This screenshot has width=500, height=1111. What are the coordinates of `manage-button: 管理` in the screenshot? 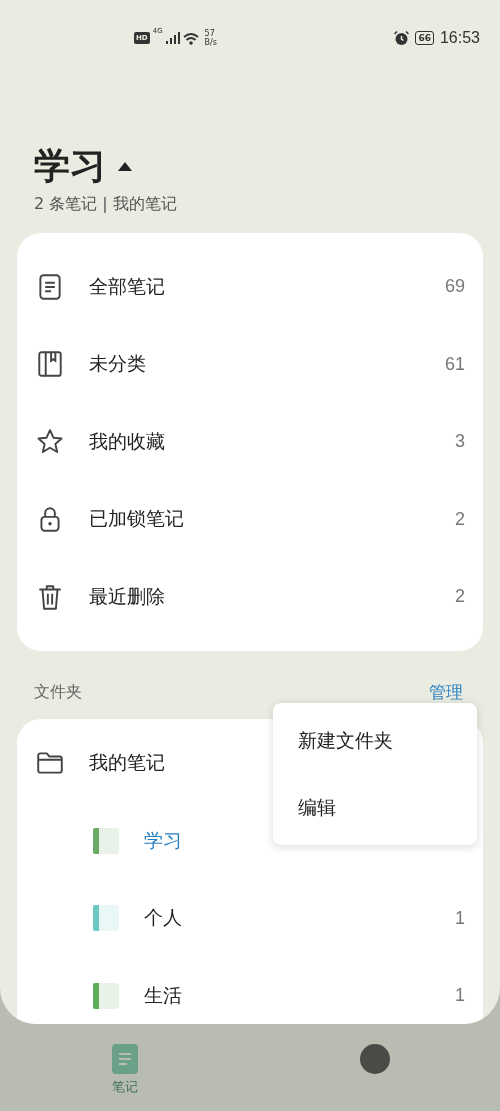 It's located at (446, 692).